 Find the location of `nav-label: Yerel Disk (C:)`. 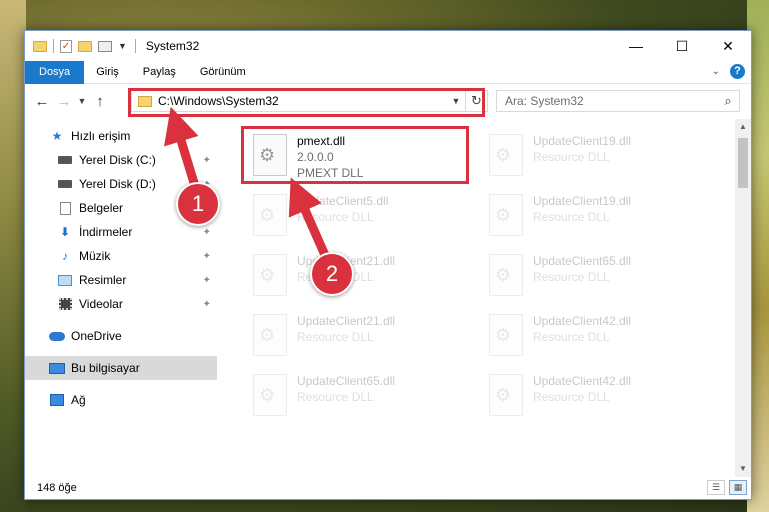

nav-label: Yerel Disk (C:) is located at coordinates (117, 160).